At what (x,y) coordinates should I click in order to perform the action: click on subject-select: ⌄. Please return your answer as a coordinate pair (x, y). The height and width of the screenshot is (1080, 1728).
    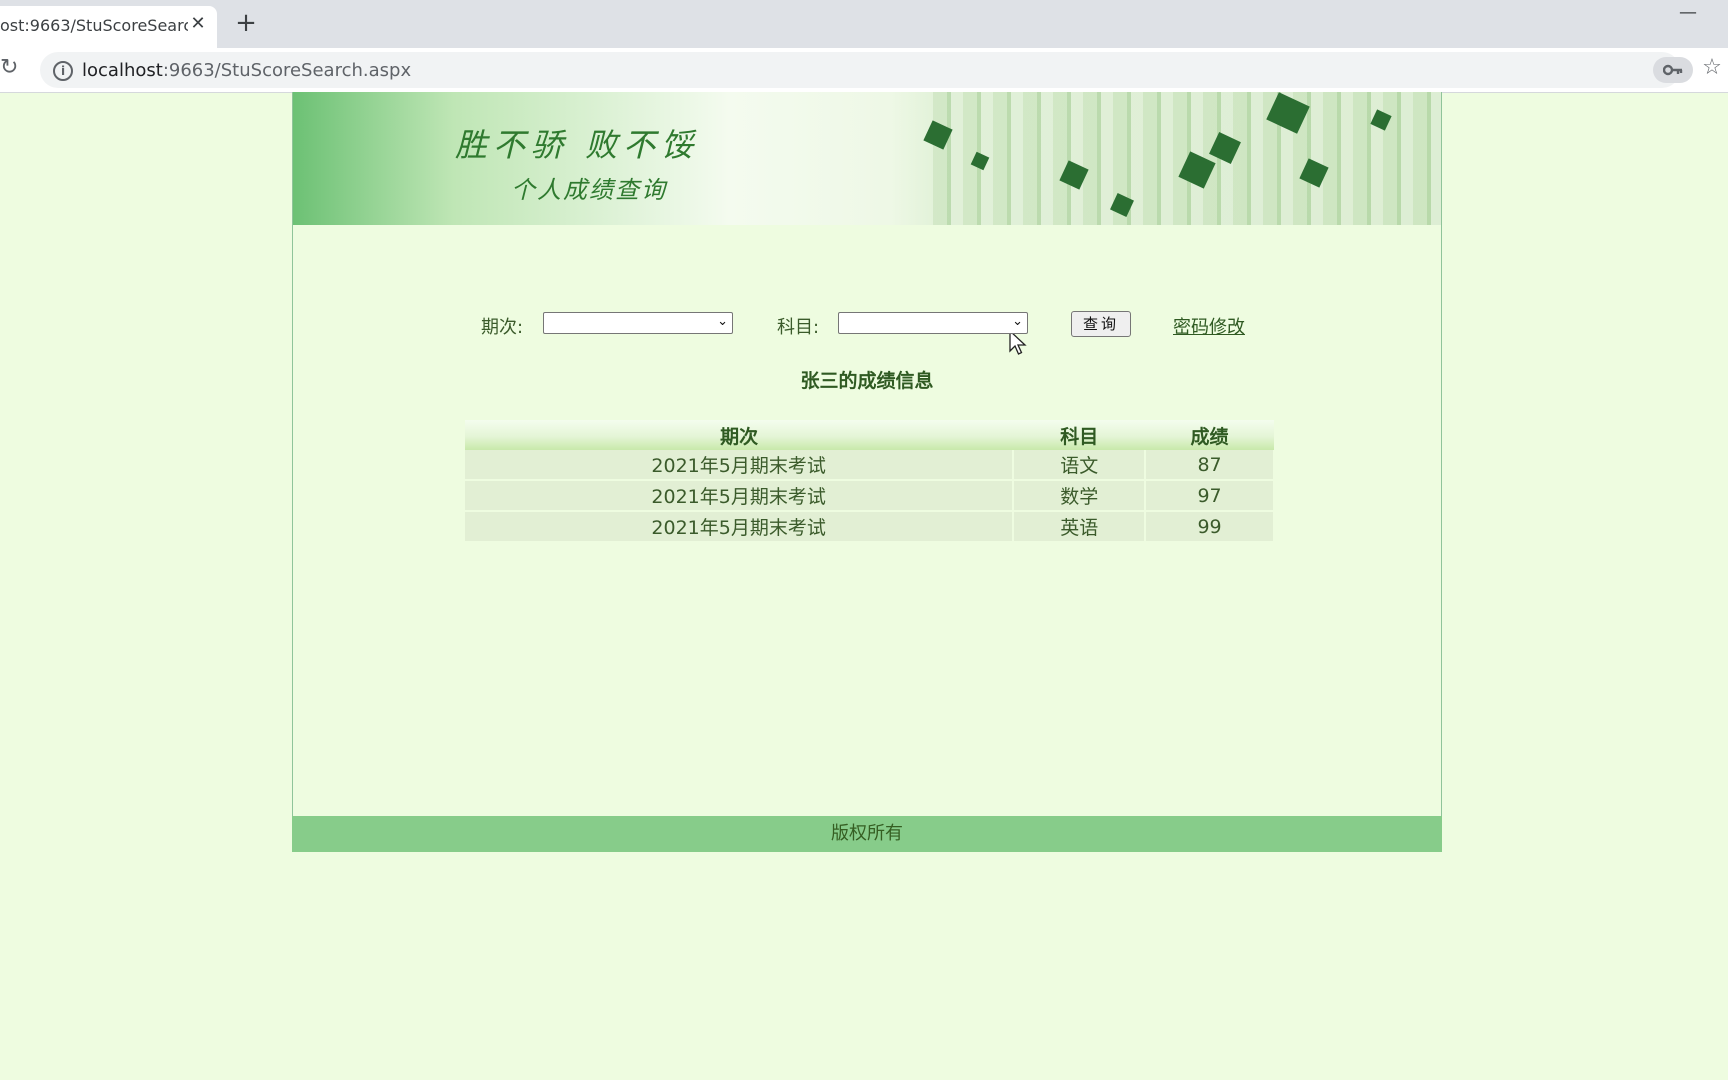
    Looking at the image, I should click on (933, 323).